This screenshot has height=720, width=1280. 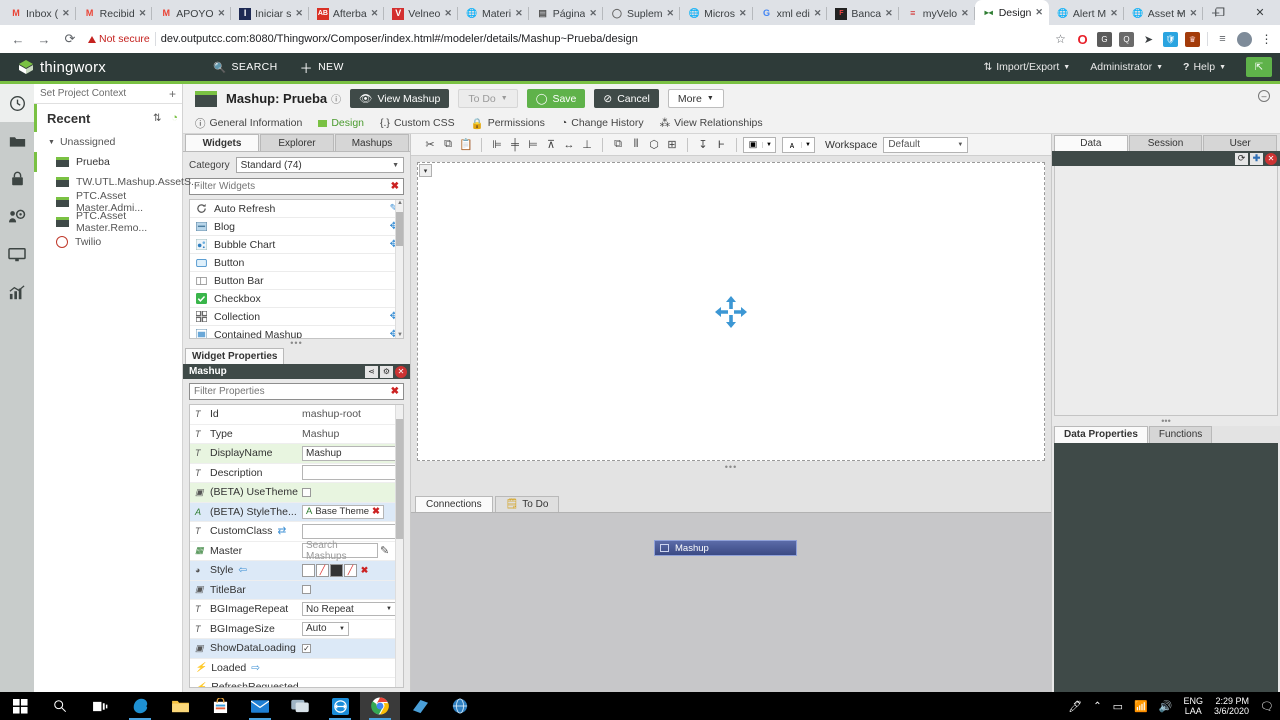 I want to click on nav-custom-css: {.} Custom CSS, so click(x=417, y=123).